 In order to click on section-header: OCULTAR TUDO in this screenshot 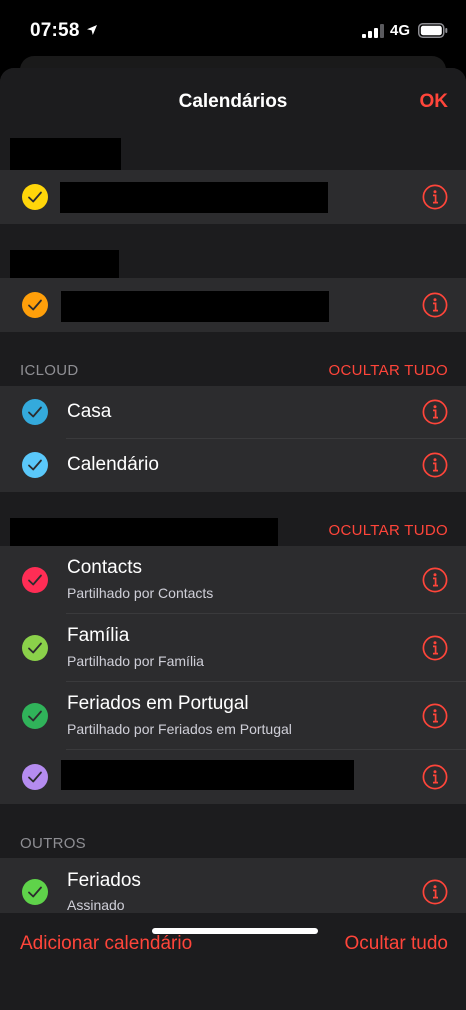, I will do `click(233, 520)`.